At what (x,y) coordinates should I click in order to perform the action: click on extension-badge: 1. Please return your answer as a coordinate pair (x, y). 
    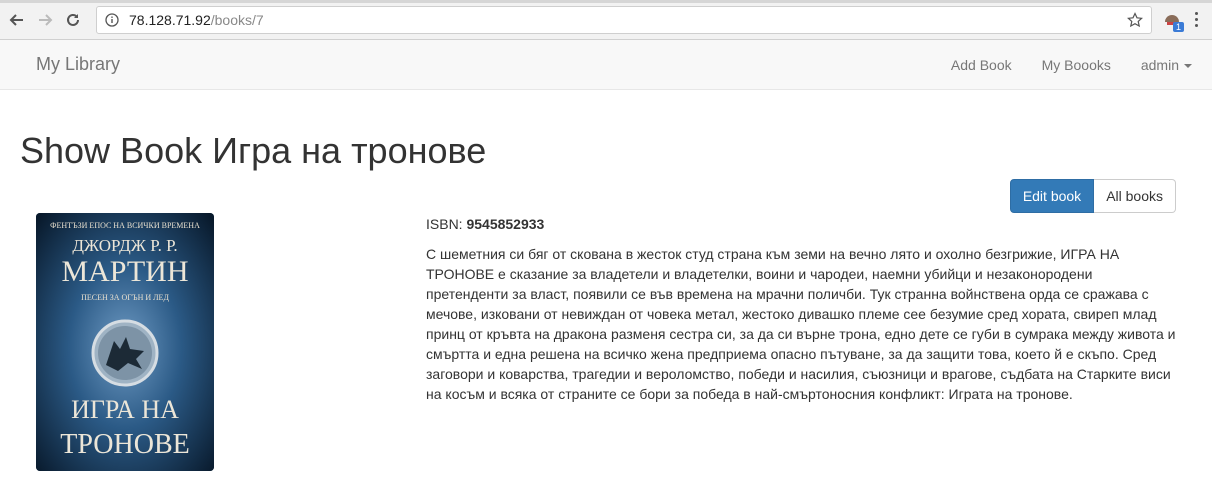
    Looking at the image, I should click on (1178, 26).